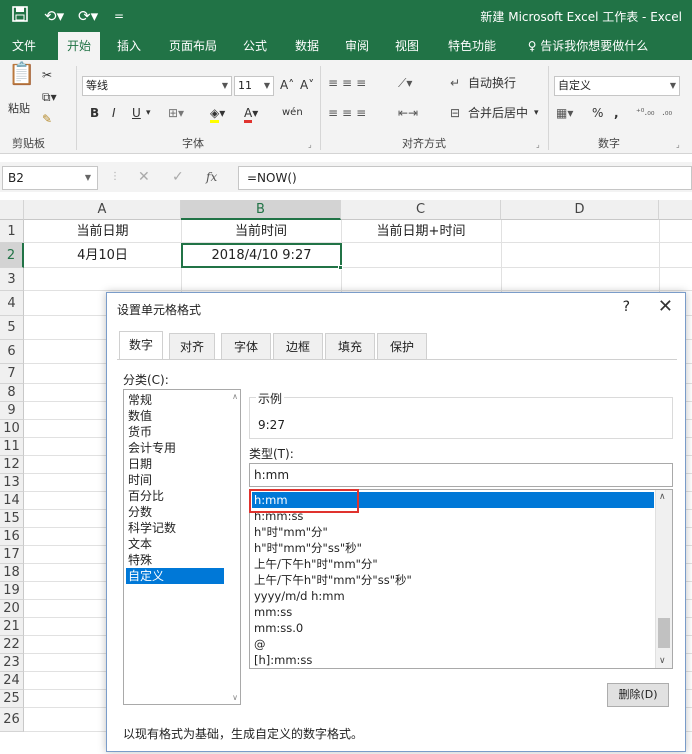  Describe the element at coordinates (307, 46) in the screenshot. I see `tab-data: 数据` at that location.